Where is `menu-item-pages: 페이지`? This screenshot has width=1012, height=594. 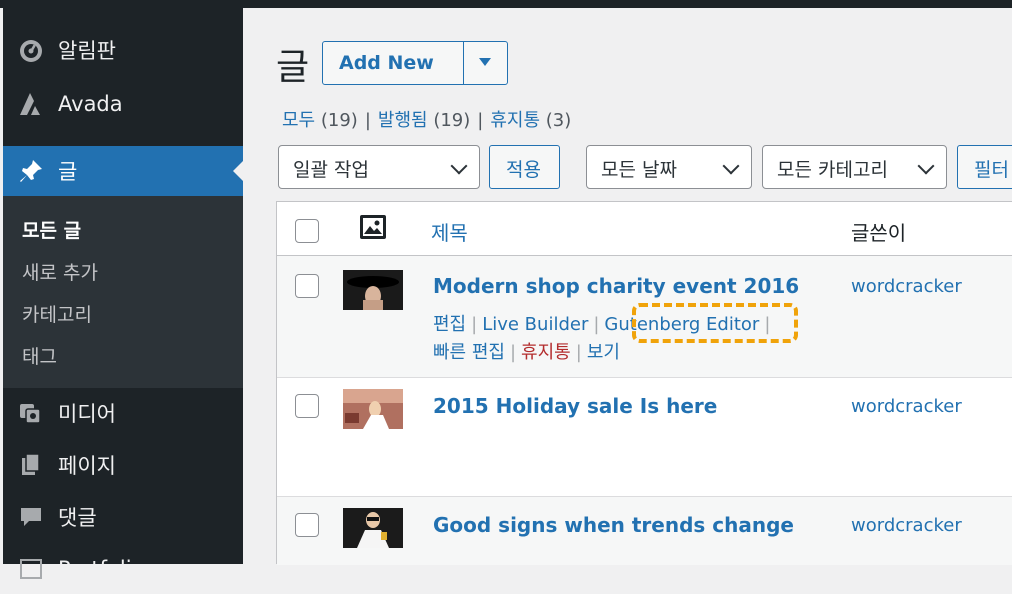 menu-item-pages: 페이지 is located at coordinates (123, 465).